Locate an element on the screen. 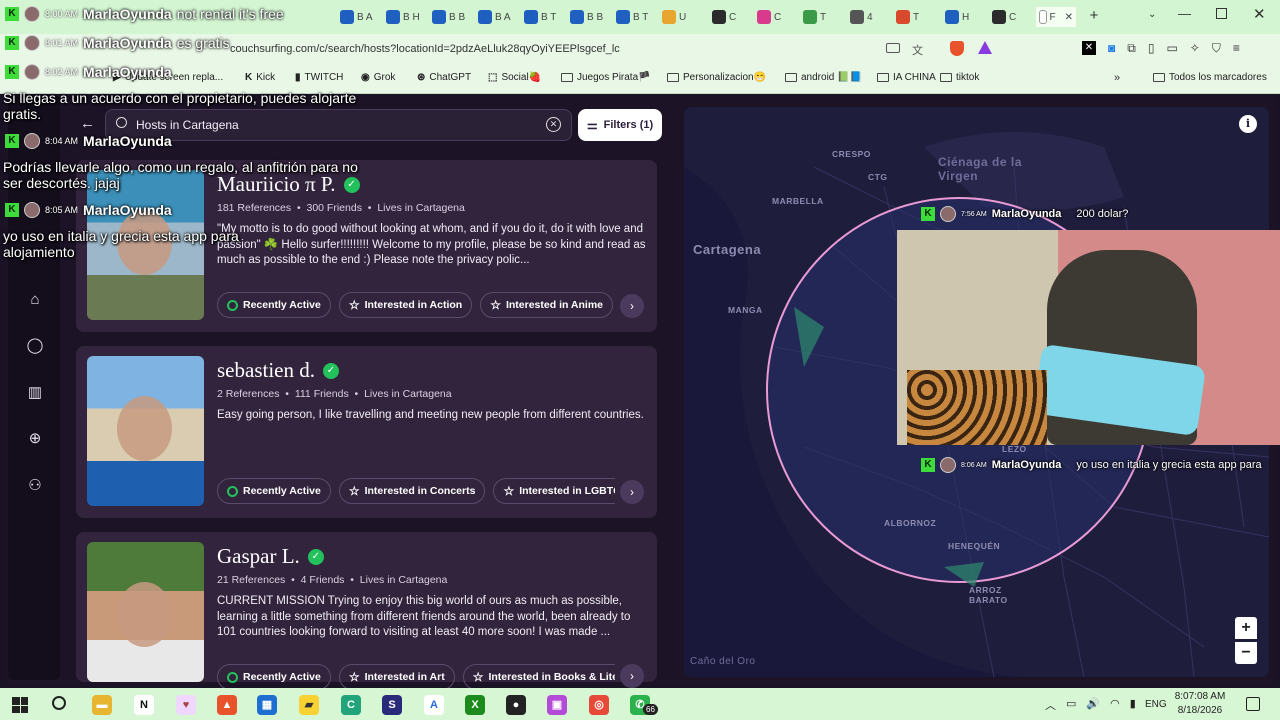  zoom-out-button: − is located at coordinates (1246, 653).